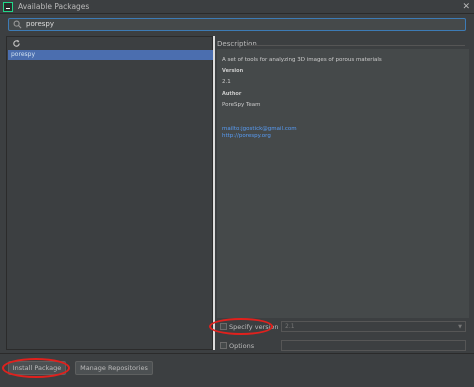  Describe the element at coordinates (232, 94) in the screenshot. I see `author-heading: Author` at that location.